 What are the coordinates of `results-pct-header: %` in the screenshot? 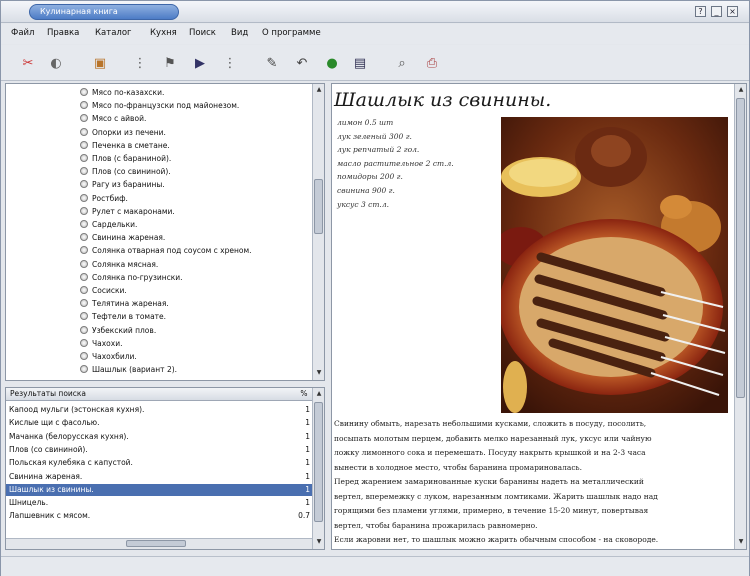 It's located at (304, 394).